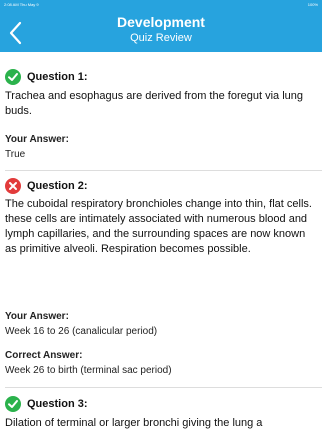 The height and width of the screenshot is (430, 322). I want to click on status-time: 2:08 AM Thu May 9, so click(21, 4).